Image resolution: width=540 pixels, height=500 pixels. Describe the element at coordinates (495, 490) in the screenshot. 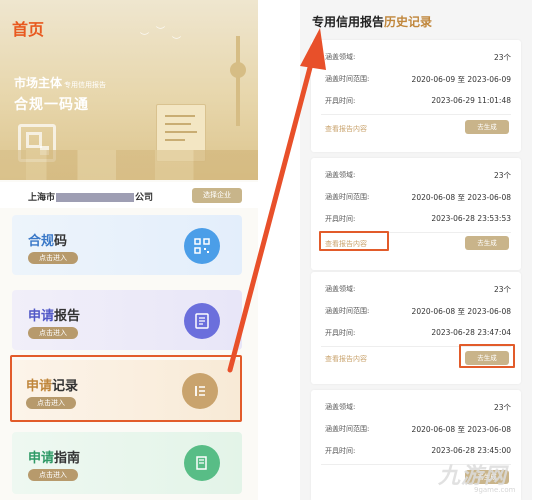

I see `watermark-url: 9game.com` at that location.